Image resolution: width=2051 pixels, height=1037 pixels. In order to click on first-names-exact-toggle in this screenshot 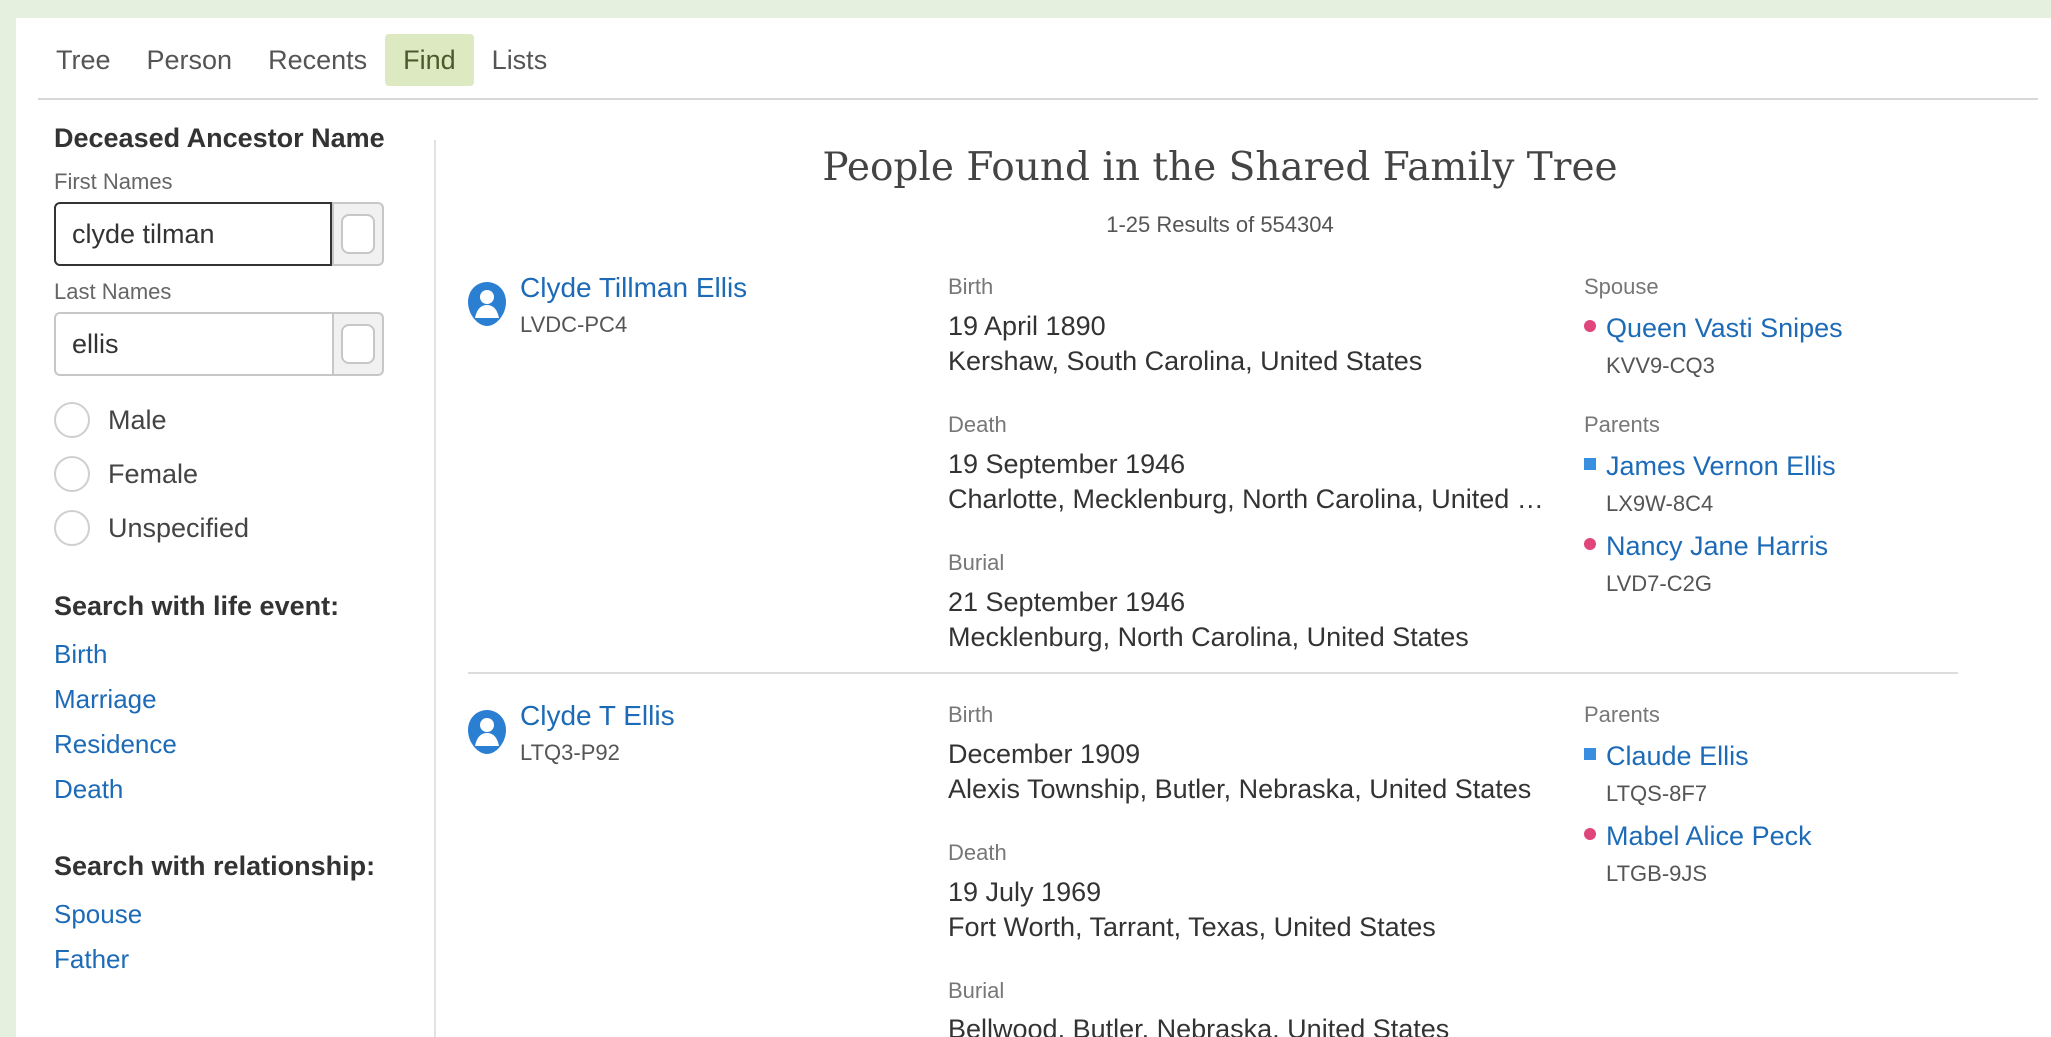, I will do `click(358, 234)`.